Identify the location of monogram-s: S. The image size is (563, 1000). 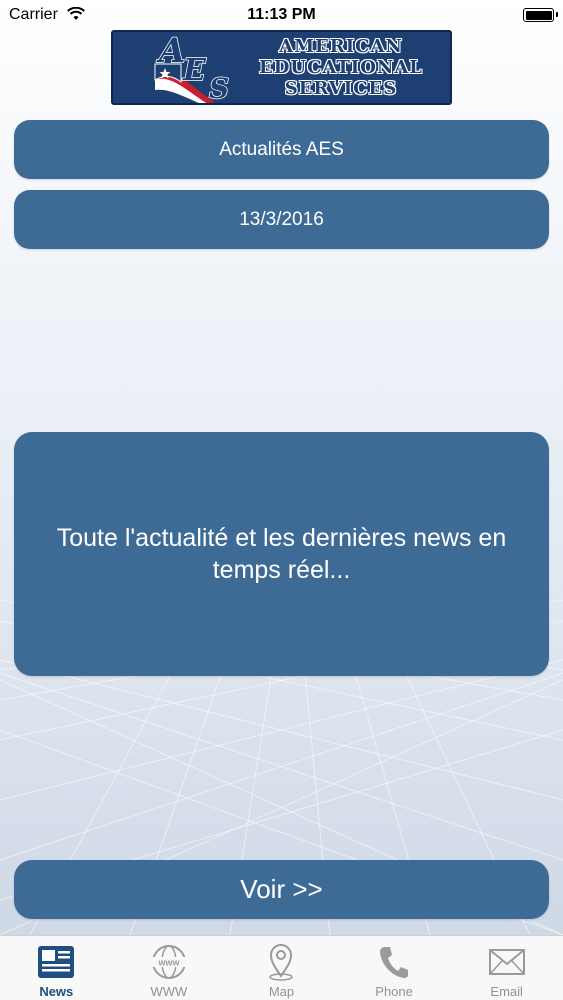
(219, 88).